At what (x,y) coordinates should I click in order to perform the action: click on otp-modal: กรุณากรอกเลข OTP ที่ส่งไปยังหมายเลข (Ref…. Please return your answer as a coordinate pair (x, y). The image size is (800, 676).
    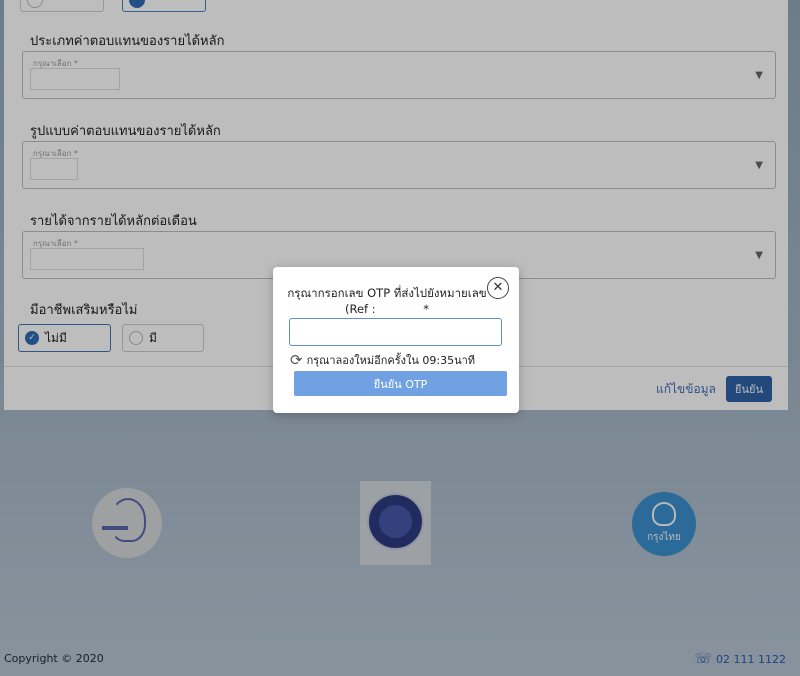
    Looking at the image, I should click on (396, 340).